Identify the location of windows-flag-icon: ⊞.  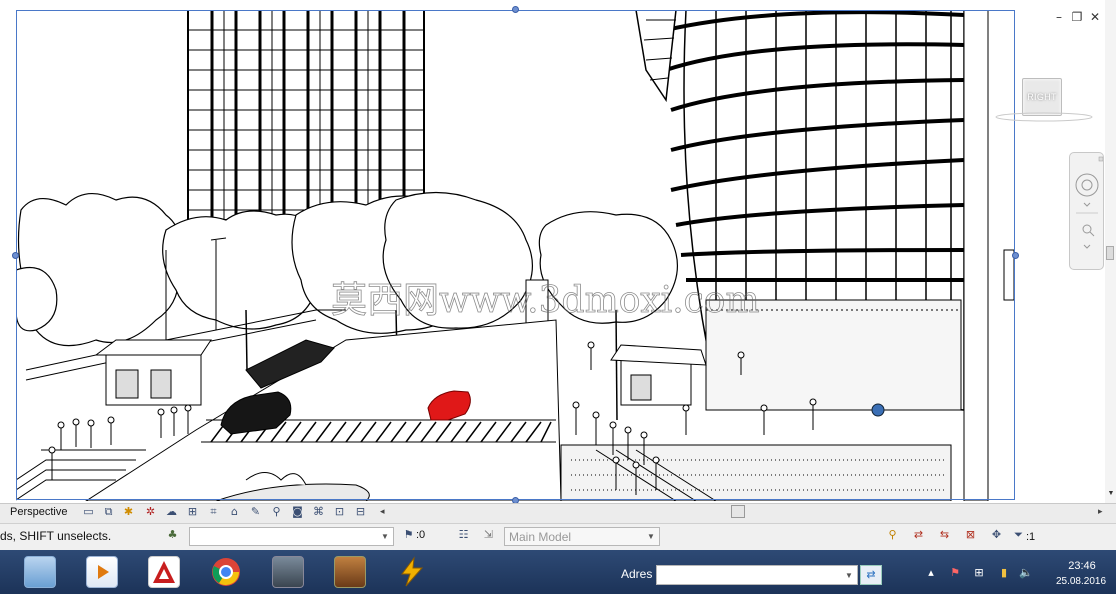
(979, 573).